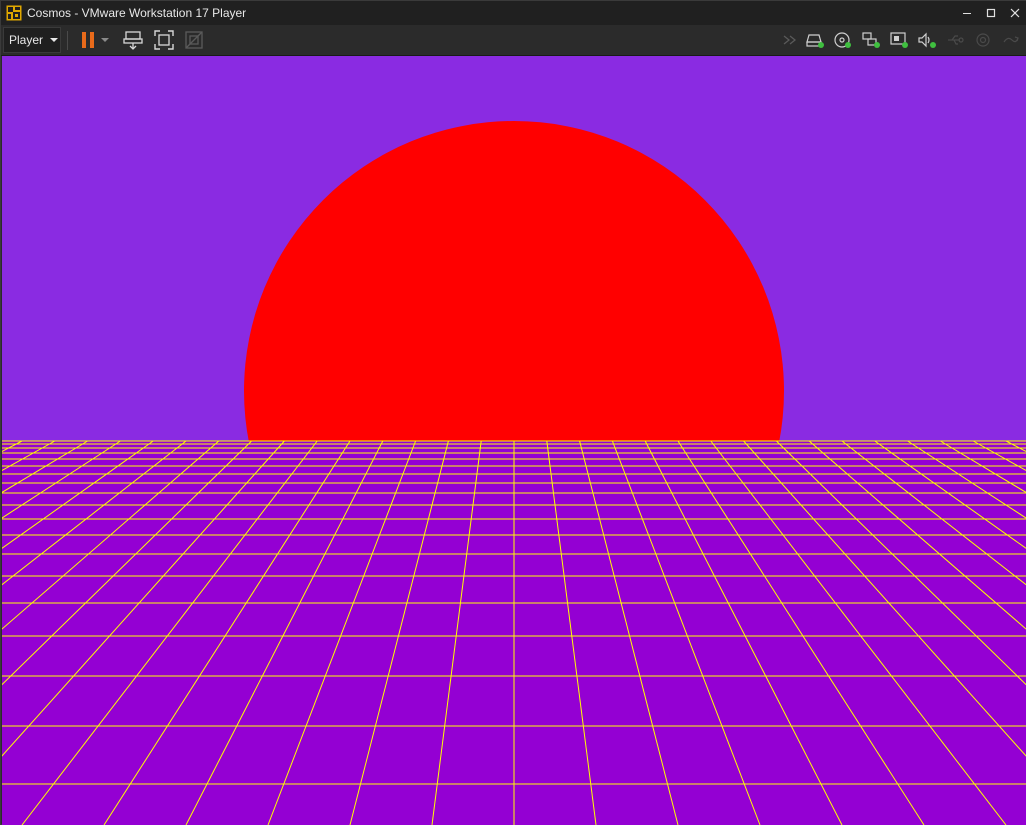  I want to click on player-menu-button: Player, so click(32, 40).